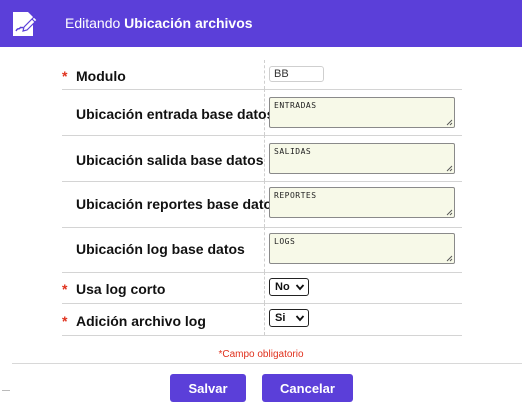 This screenshot has width=522, height=402. What do you see at coordinates (178, 204) in the screenshot?
I see `reportes-label: Ubicación reportes base datos` at bounding box center [178, 204].